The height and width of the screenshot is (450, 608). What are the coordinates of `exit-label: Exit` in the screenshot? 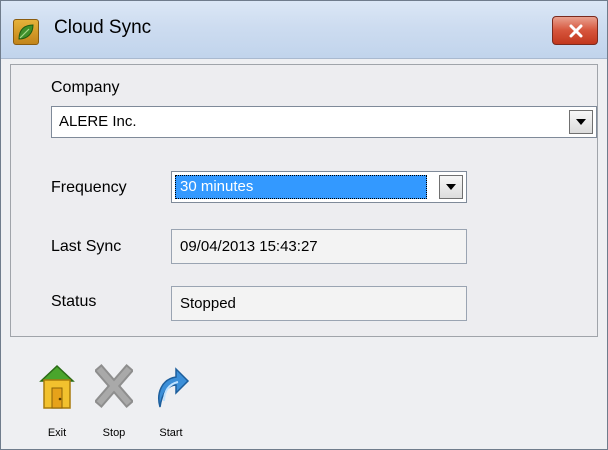 It's located at (57, 433).